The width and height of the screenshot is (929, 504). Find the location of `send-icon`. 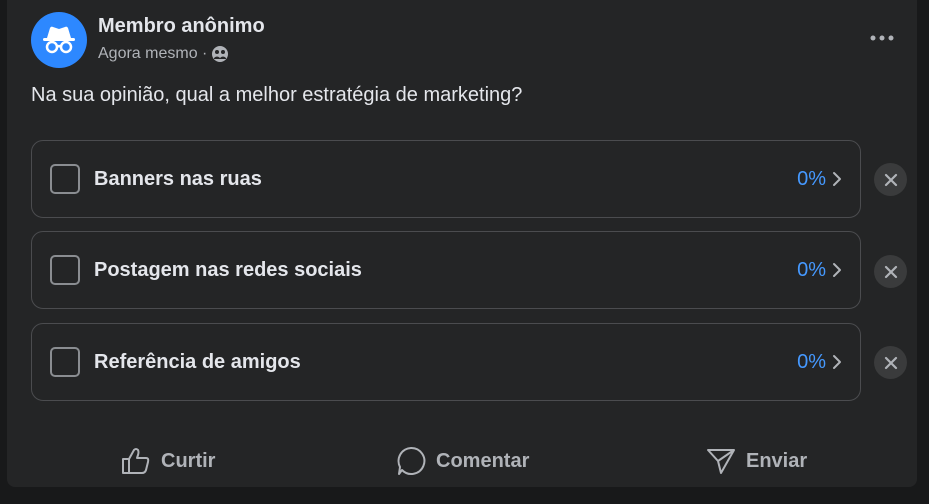

send-icon is located at coordinates (721, 461).